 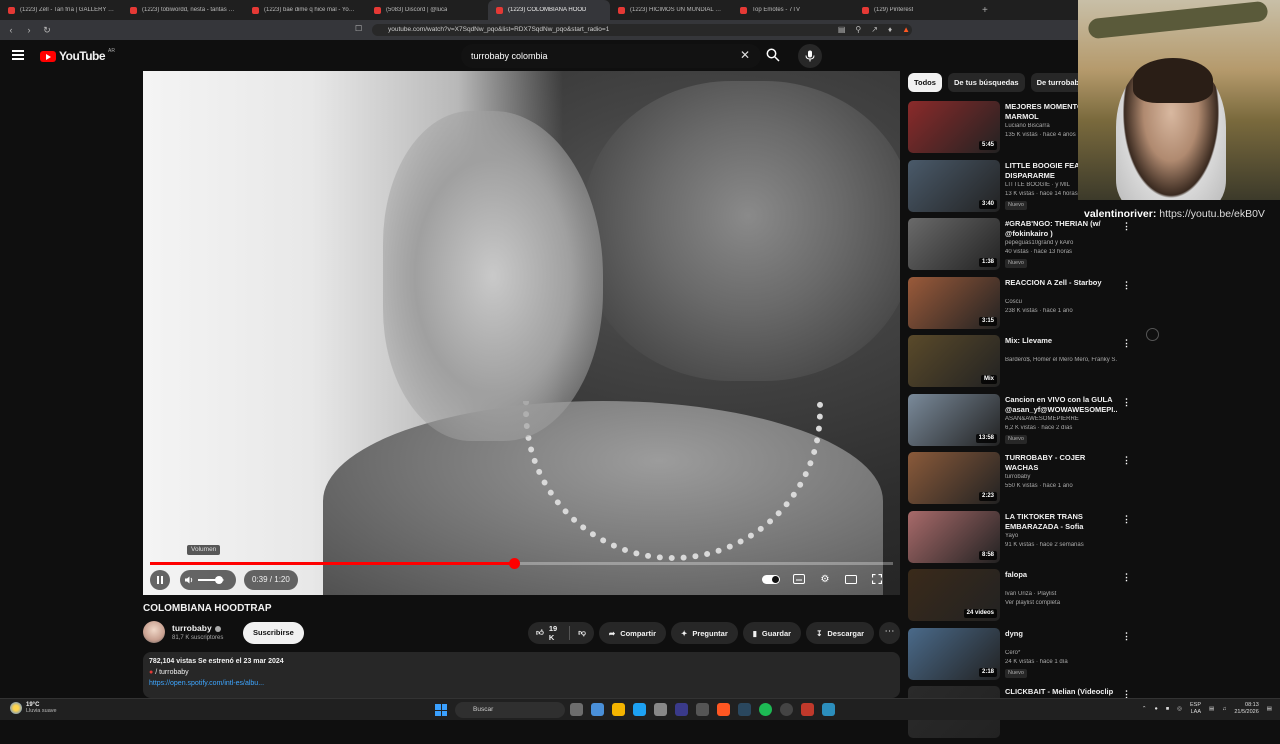 I want to click on like-button: 👍︎ 19 K, so click(x=549, y=633).